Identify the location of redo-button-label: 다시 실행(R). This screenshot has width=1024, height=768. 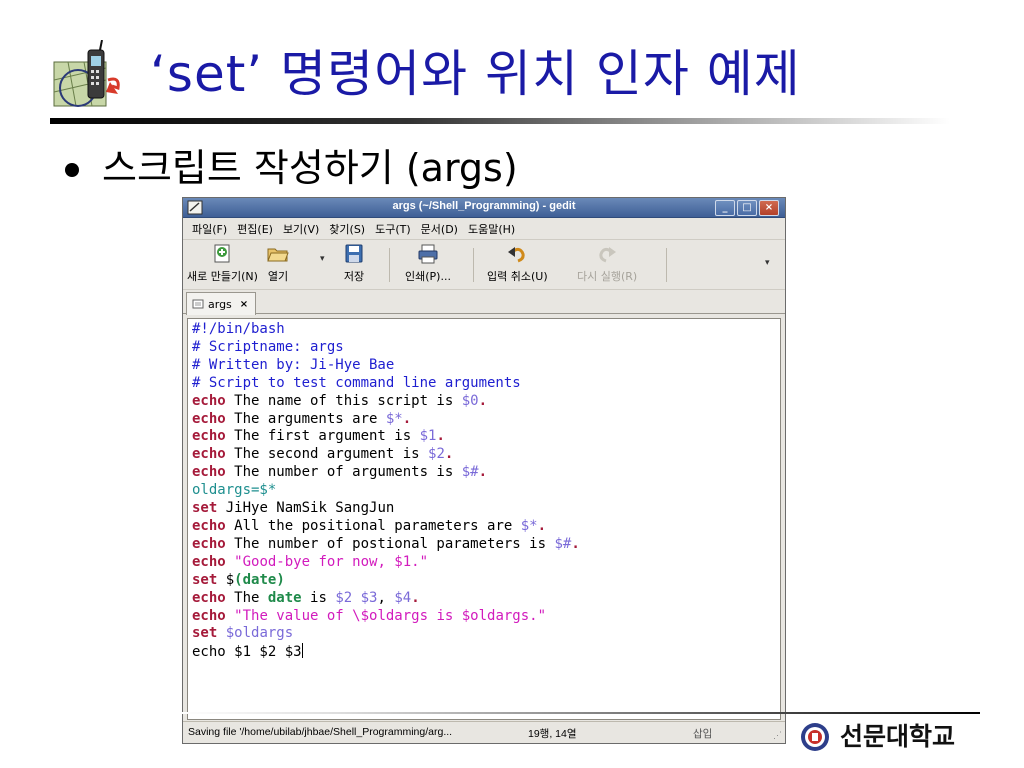
(607, 276).